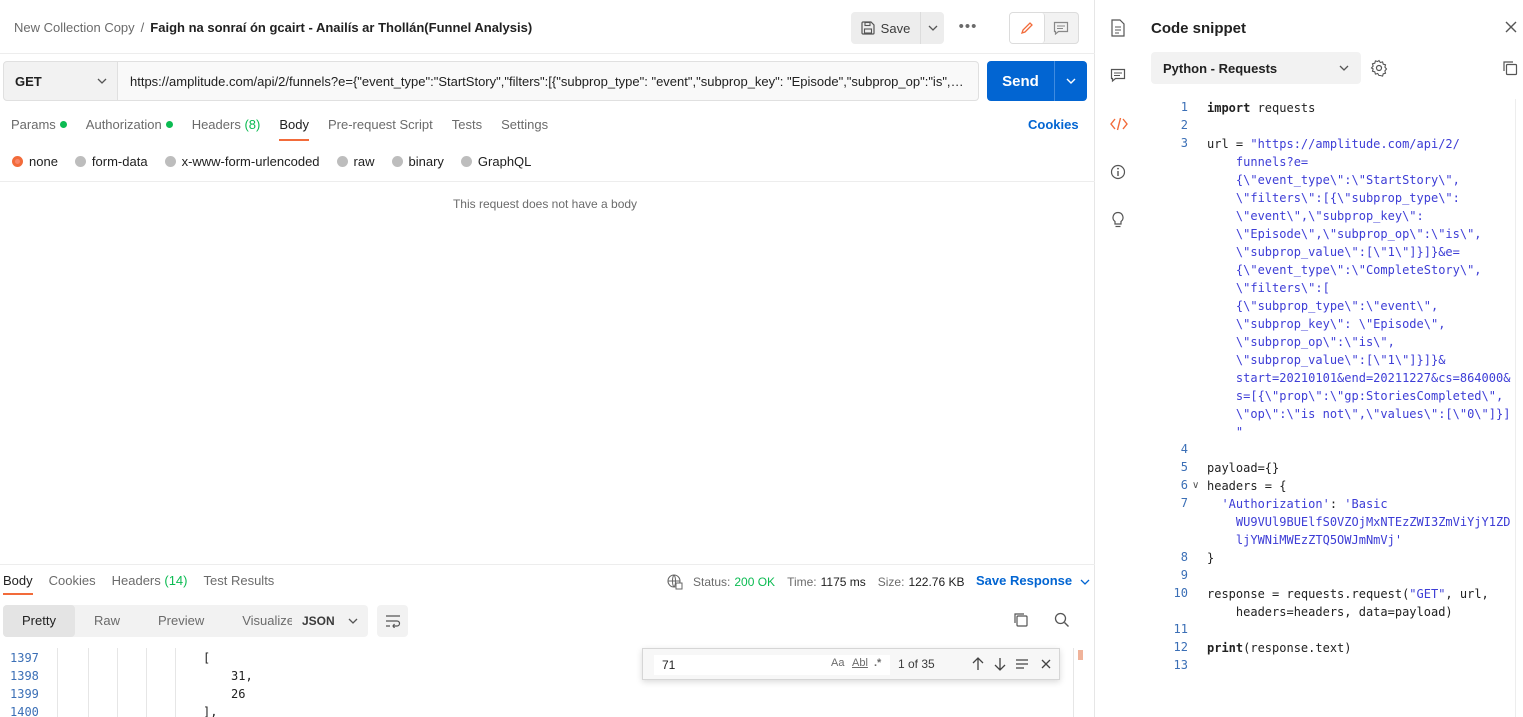  Describe the element at coordinates (978, 664) in the screenshot. I see `arrow-up-icon` at that location.